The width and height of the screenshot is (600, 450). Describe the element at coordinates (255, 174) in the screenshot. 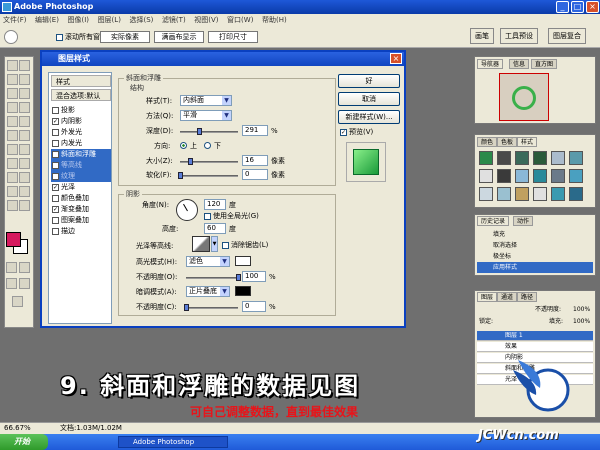

I see `soften-input: 0` at that location.